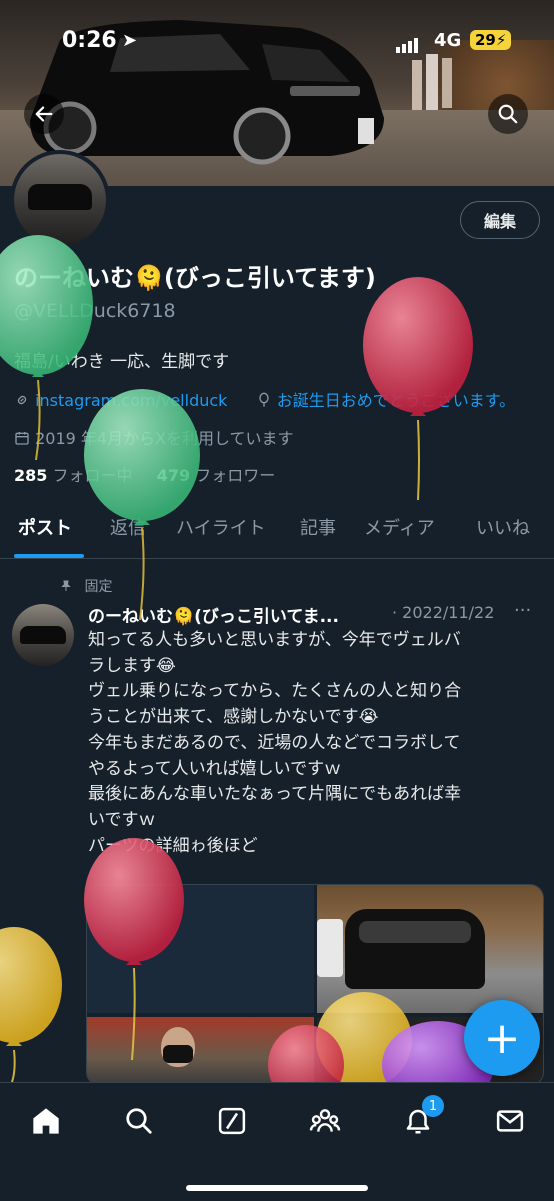  What do you see at coordinates (22, 400) in the screenshot?
I see `link-icon` at bounding box center [22, 400].